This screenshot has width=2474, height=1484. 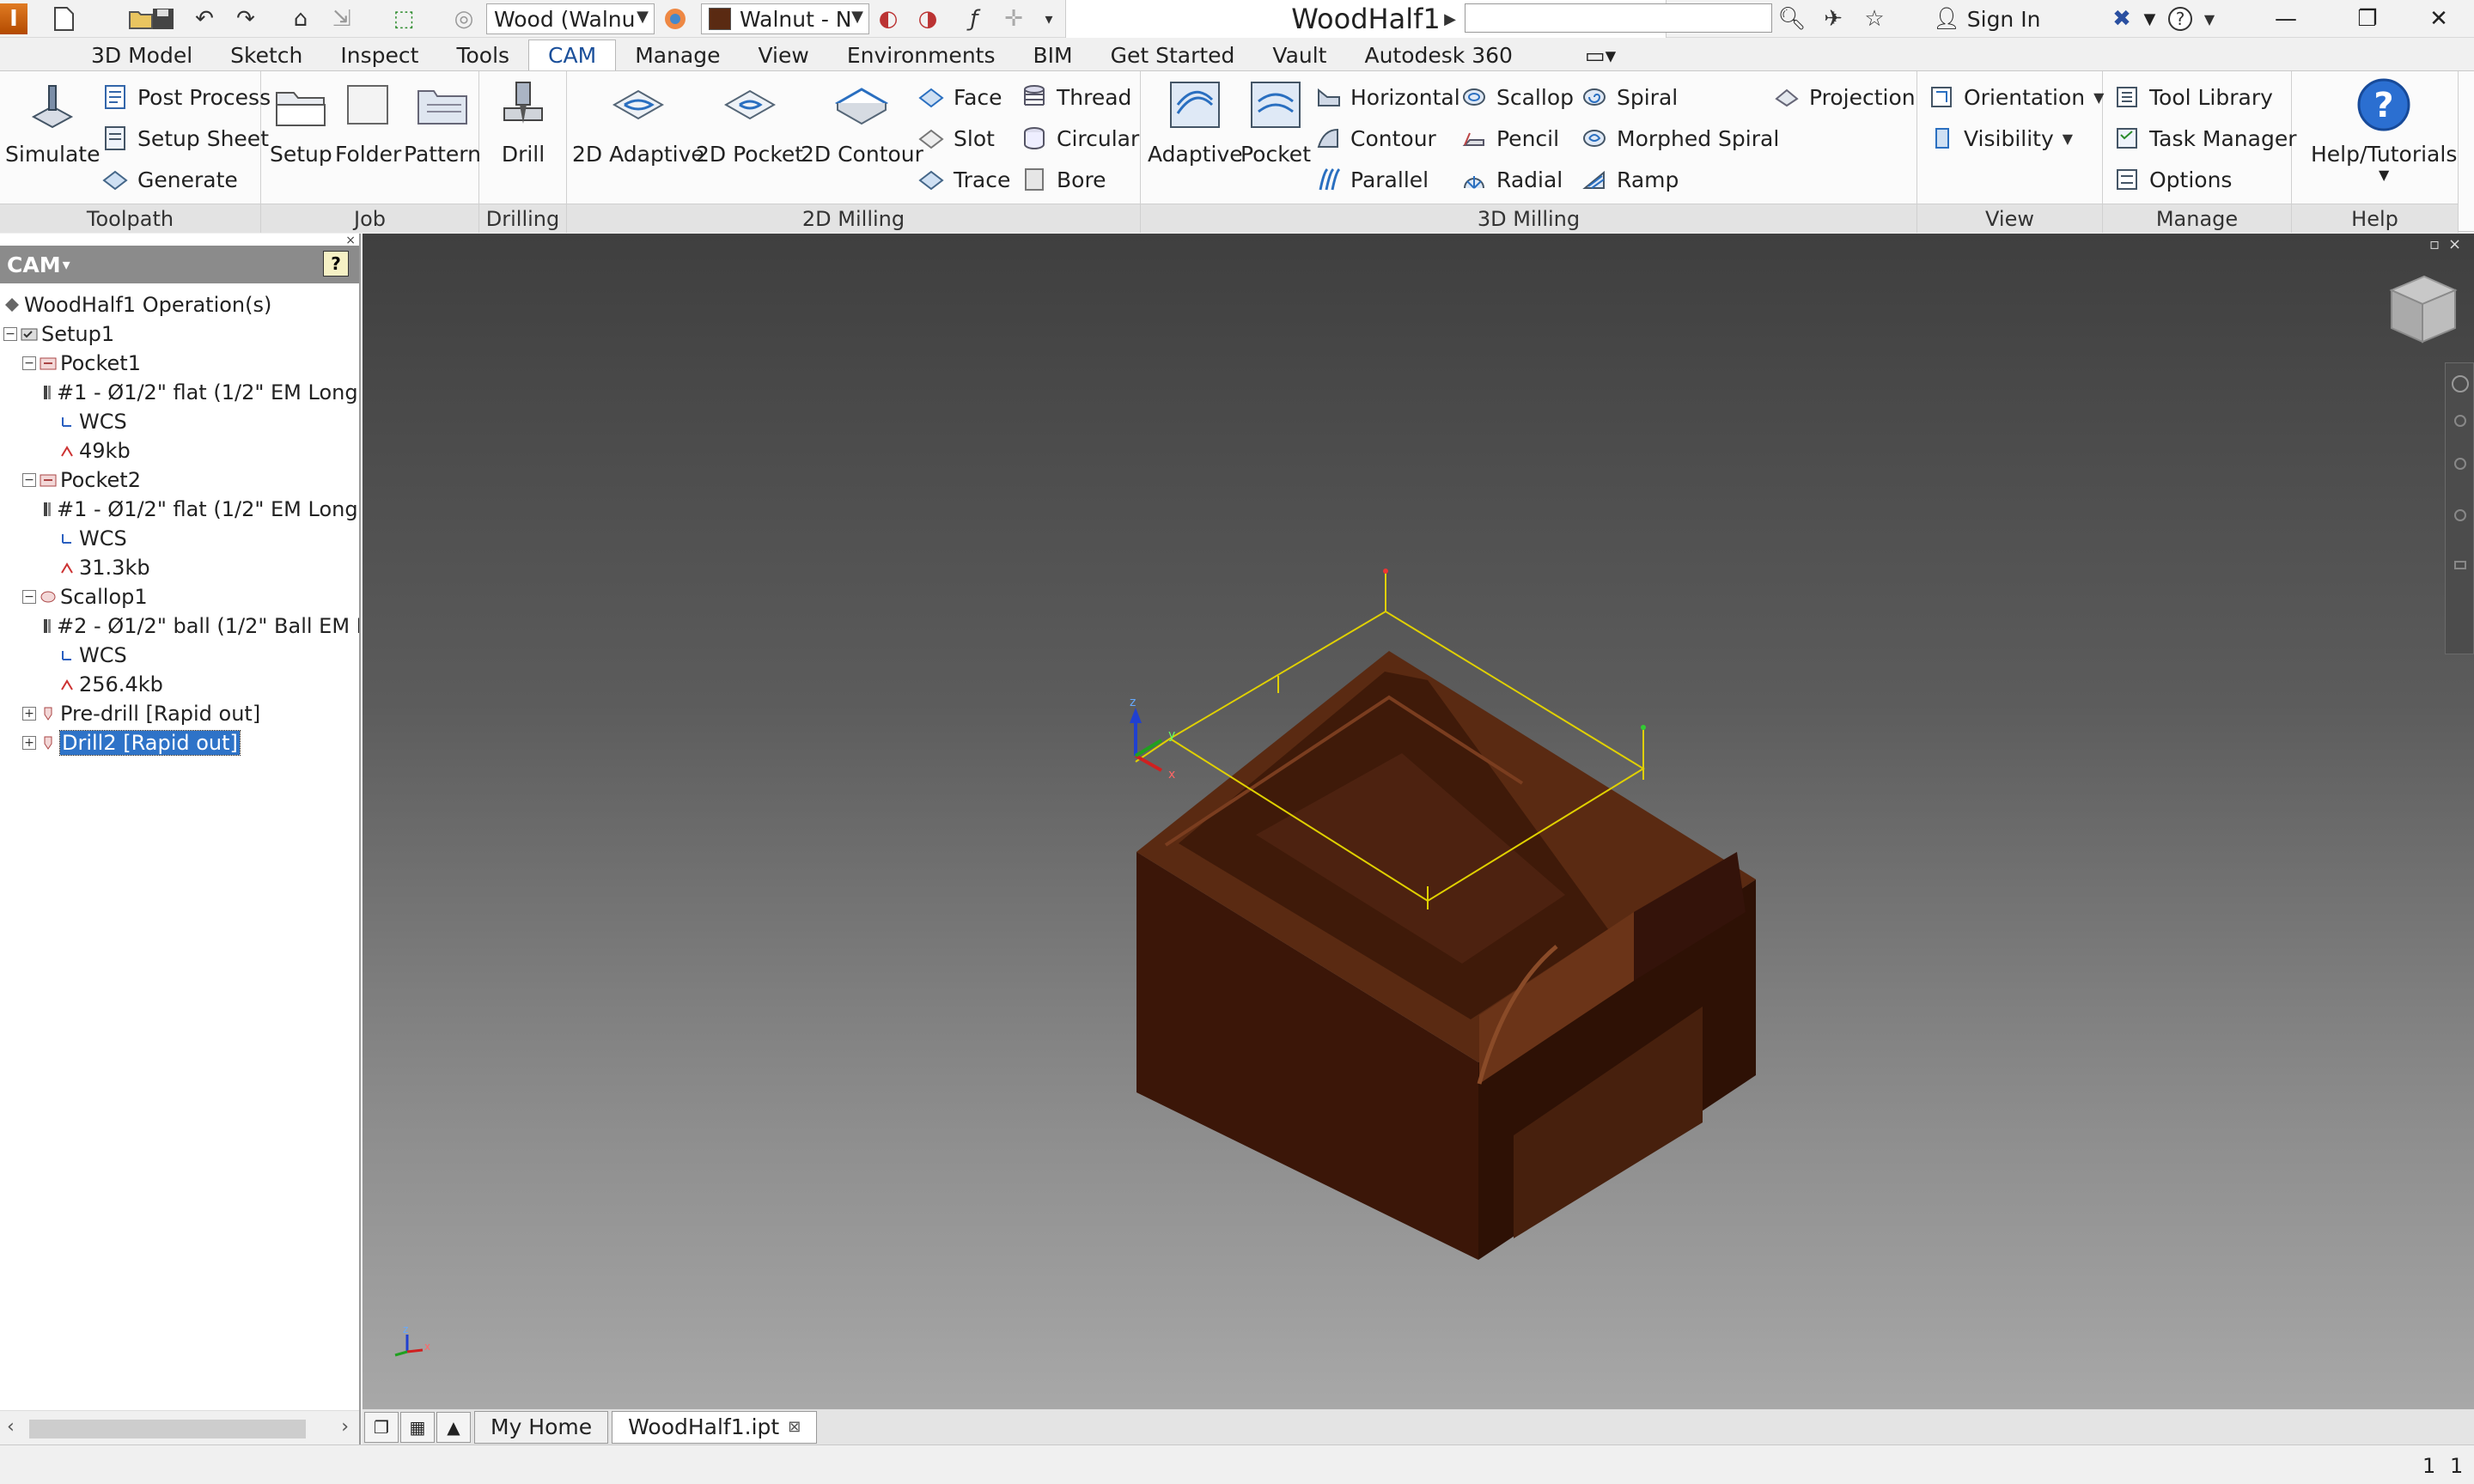 I want to click on tab-cam: CAM, so click(x=572, y=55).